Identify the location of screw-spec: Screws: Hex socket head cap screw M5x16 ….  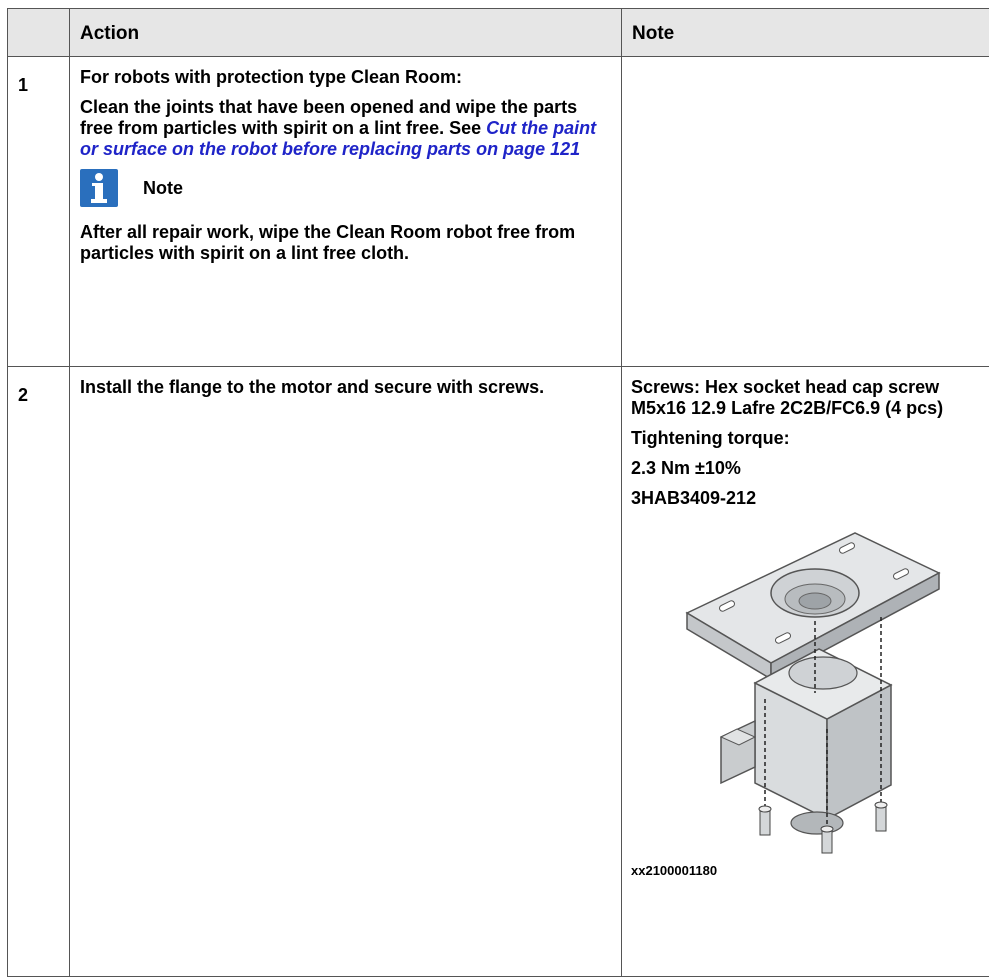
(787, 397).